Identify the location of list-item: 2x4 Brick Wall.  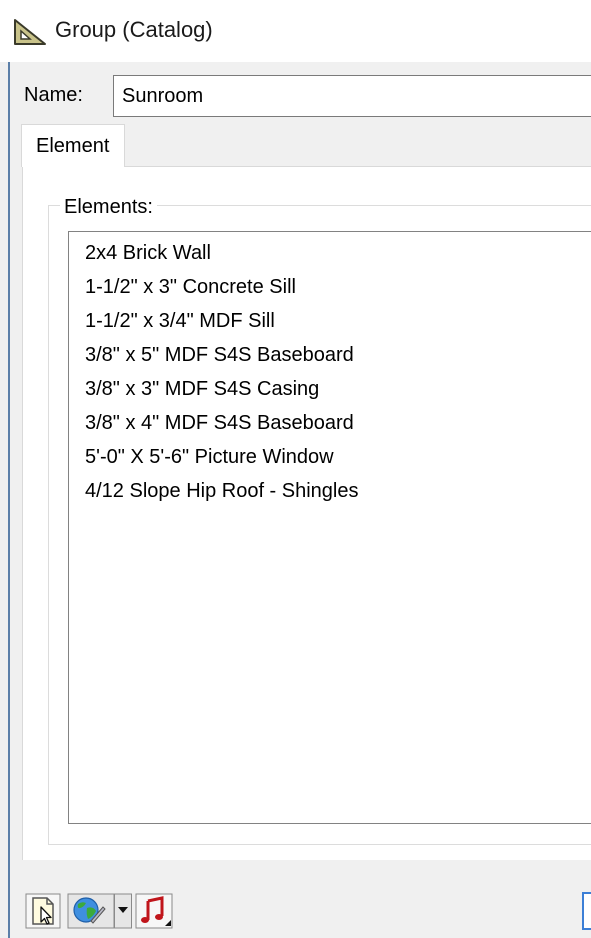
(148, 253).